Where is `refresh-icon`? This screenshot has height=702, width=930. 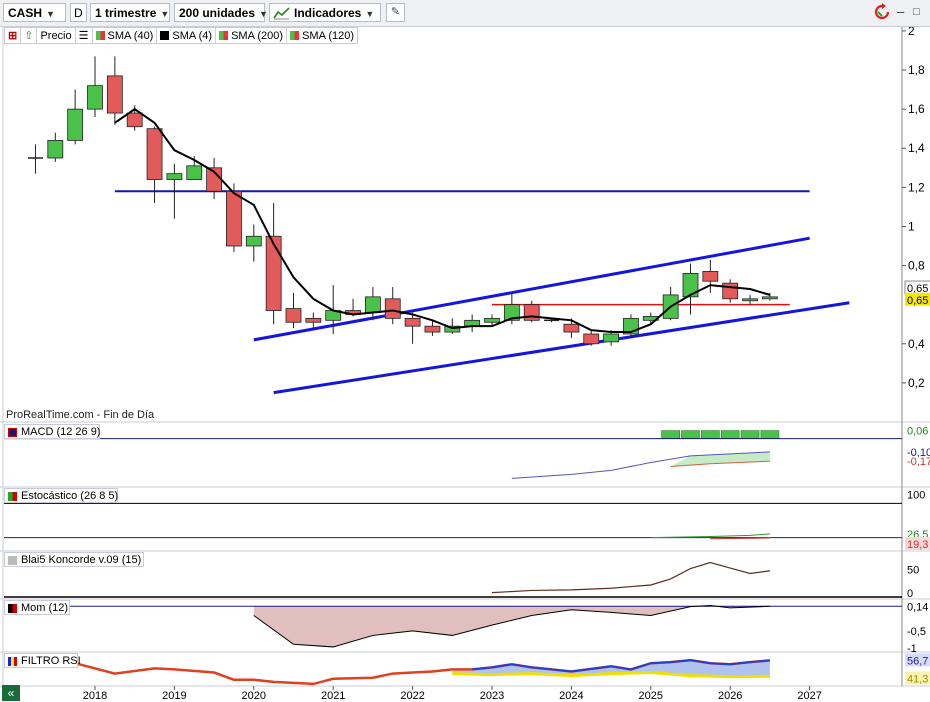
refresh-icon is located at coordinates (882, 12).